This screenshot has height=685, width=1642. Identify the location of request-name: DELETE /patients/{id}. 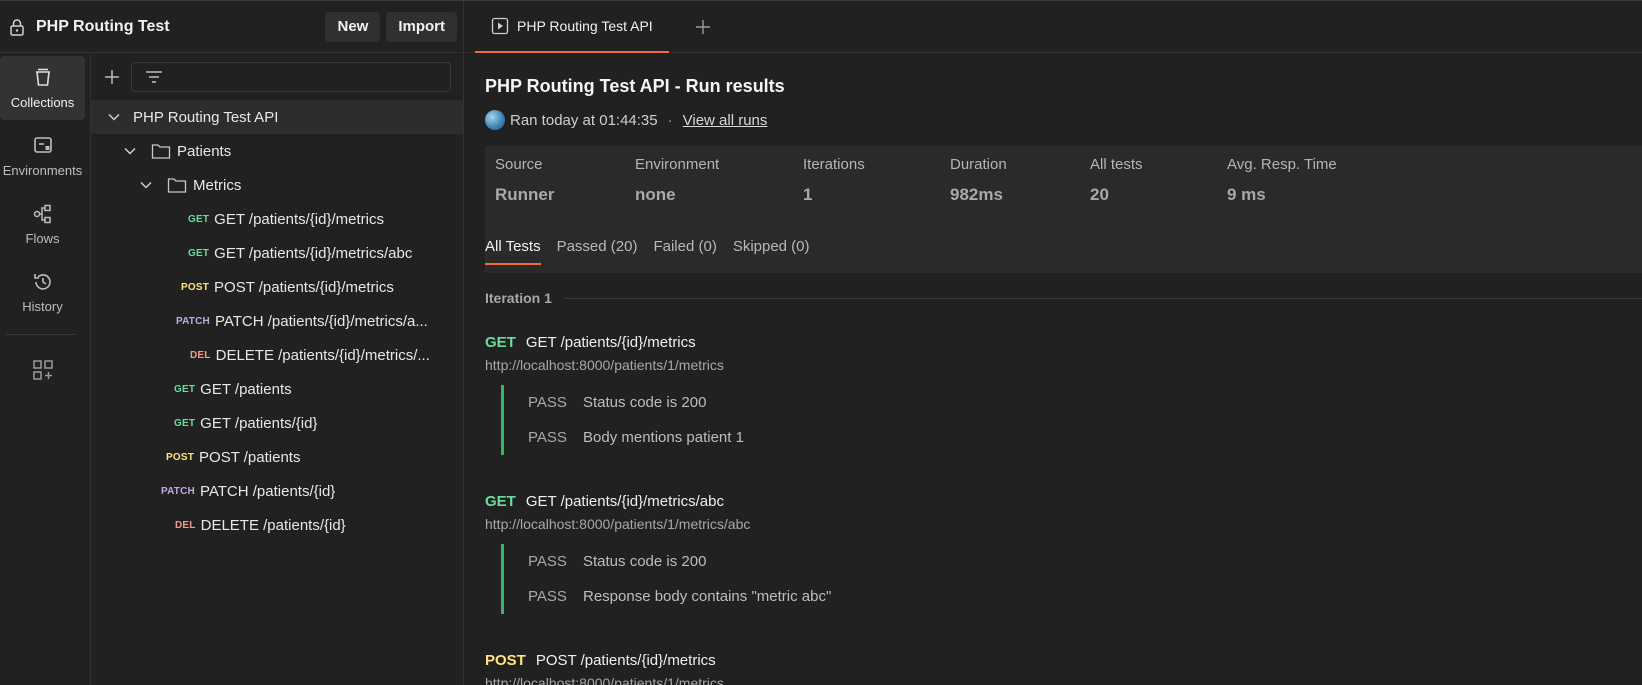
(273, 525).